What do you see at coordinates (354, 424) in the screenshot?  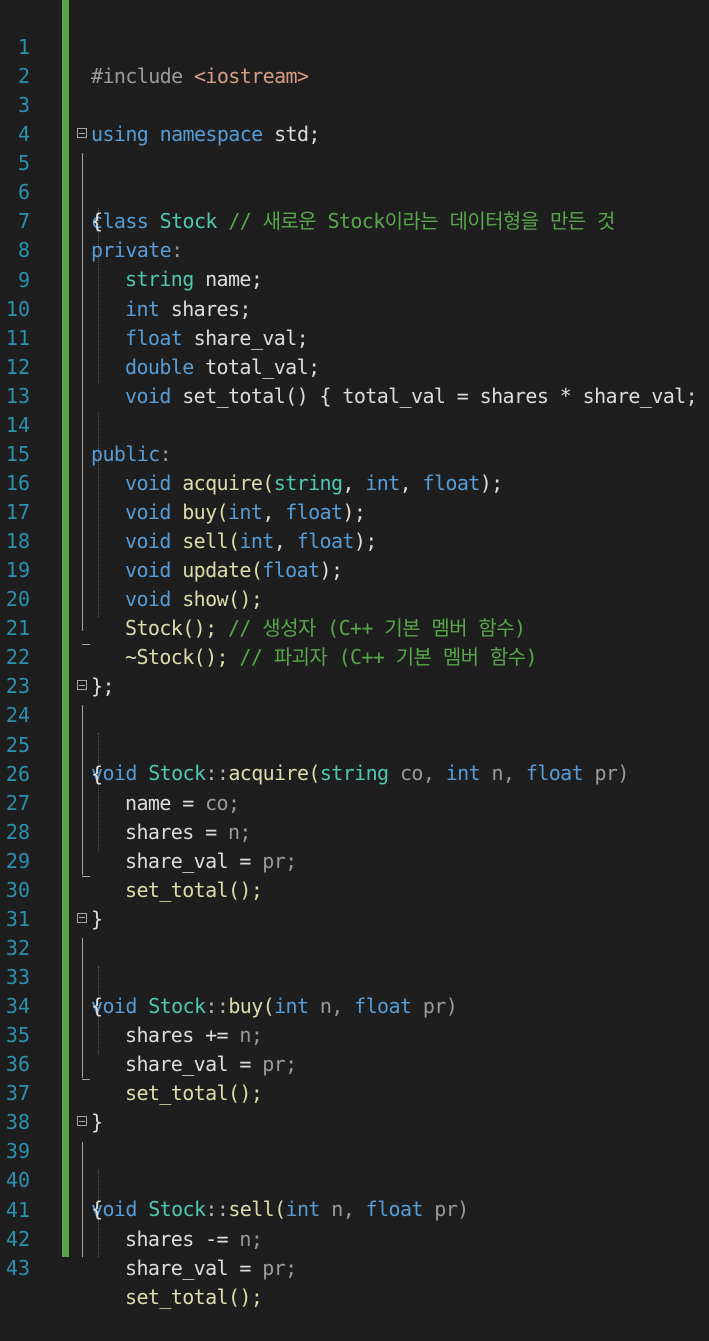 I see `code-line: 14 public:` at bounding box center [354, 424].